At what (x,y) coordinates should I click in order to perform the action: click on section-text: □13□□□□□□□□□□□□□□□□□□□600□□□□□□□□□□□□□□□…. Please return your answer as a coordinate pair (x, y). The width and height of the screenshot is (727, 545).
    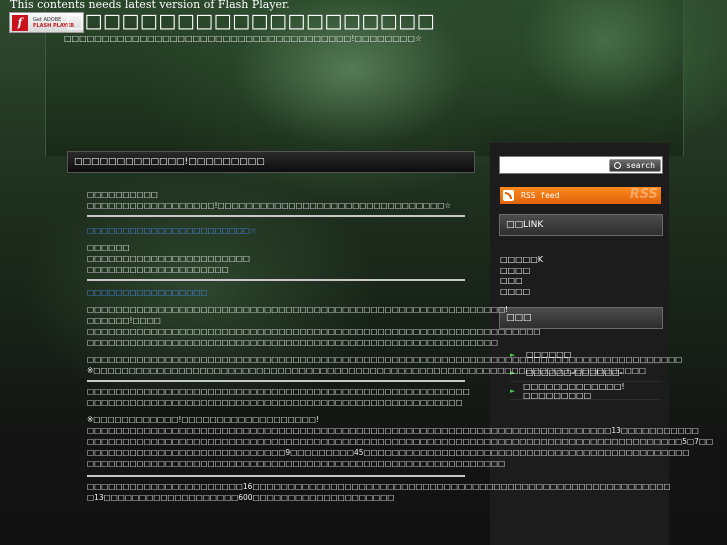
    Looking at the image, I should click on (241, 497).